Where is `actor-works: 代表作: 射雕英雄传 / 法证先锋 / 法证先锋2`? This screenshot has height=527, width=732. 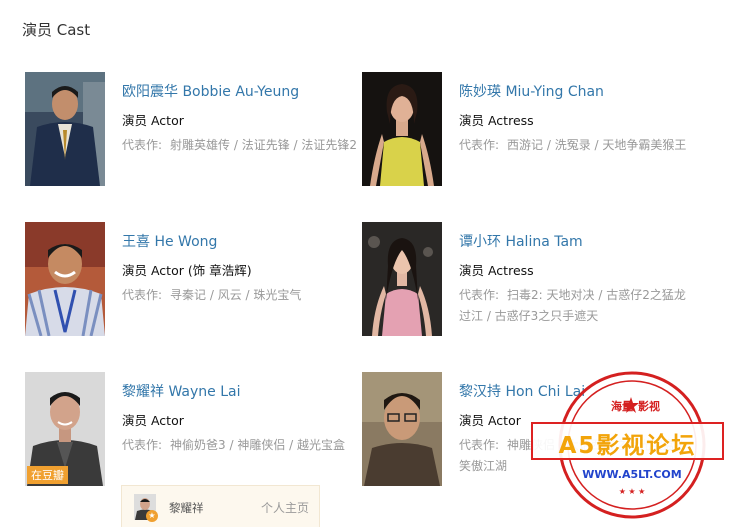 actor-works: 代表作: 射雕英雄传 / 法证先锋 / 法证先锋2 is located at coordinates (241, 145).